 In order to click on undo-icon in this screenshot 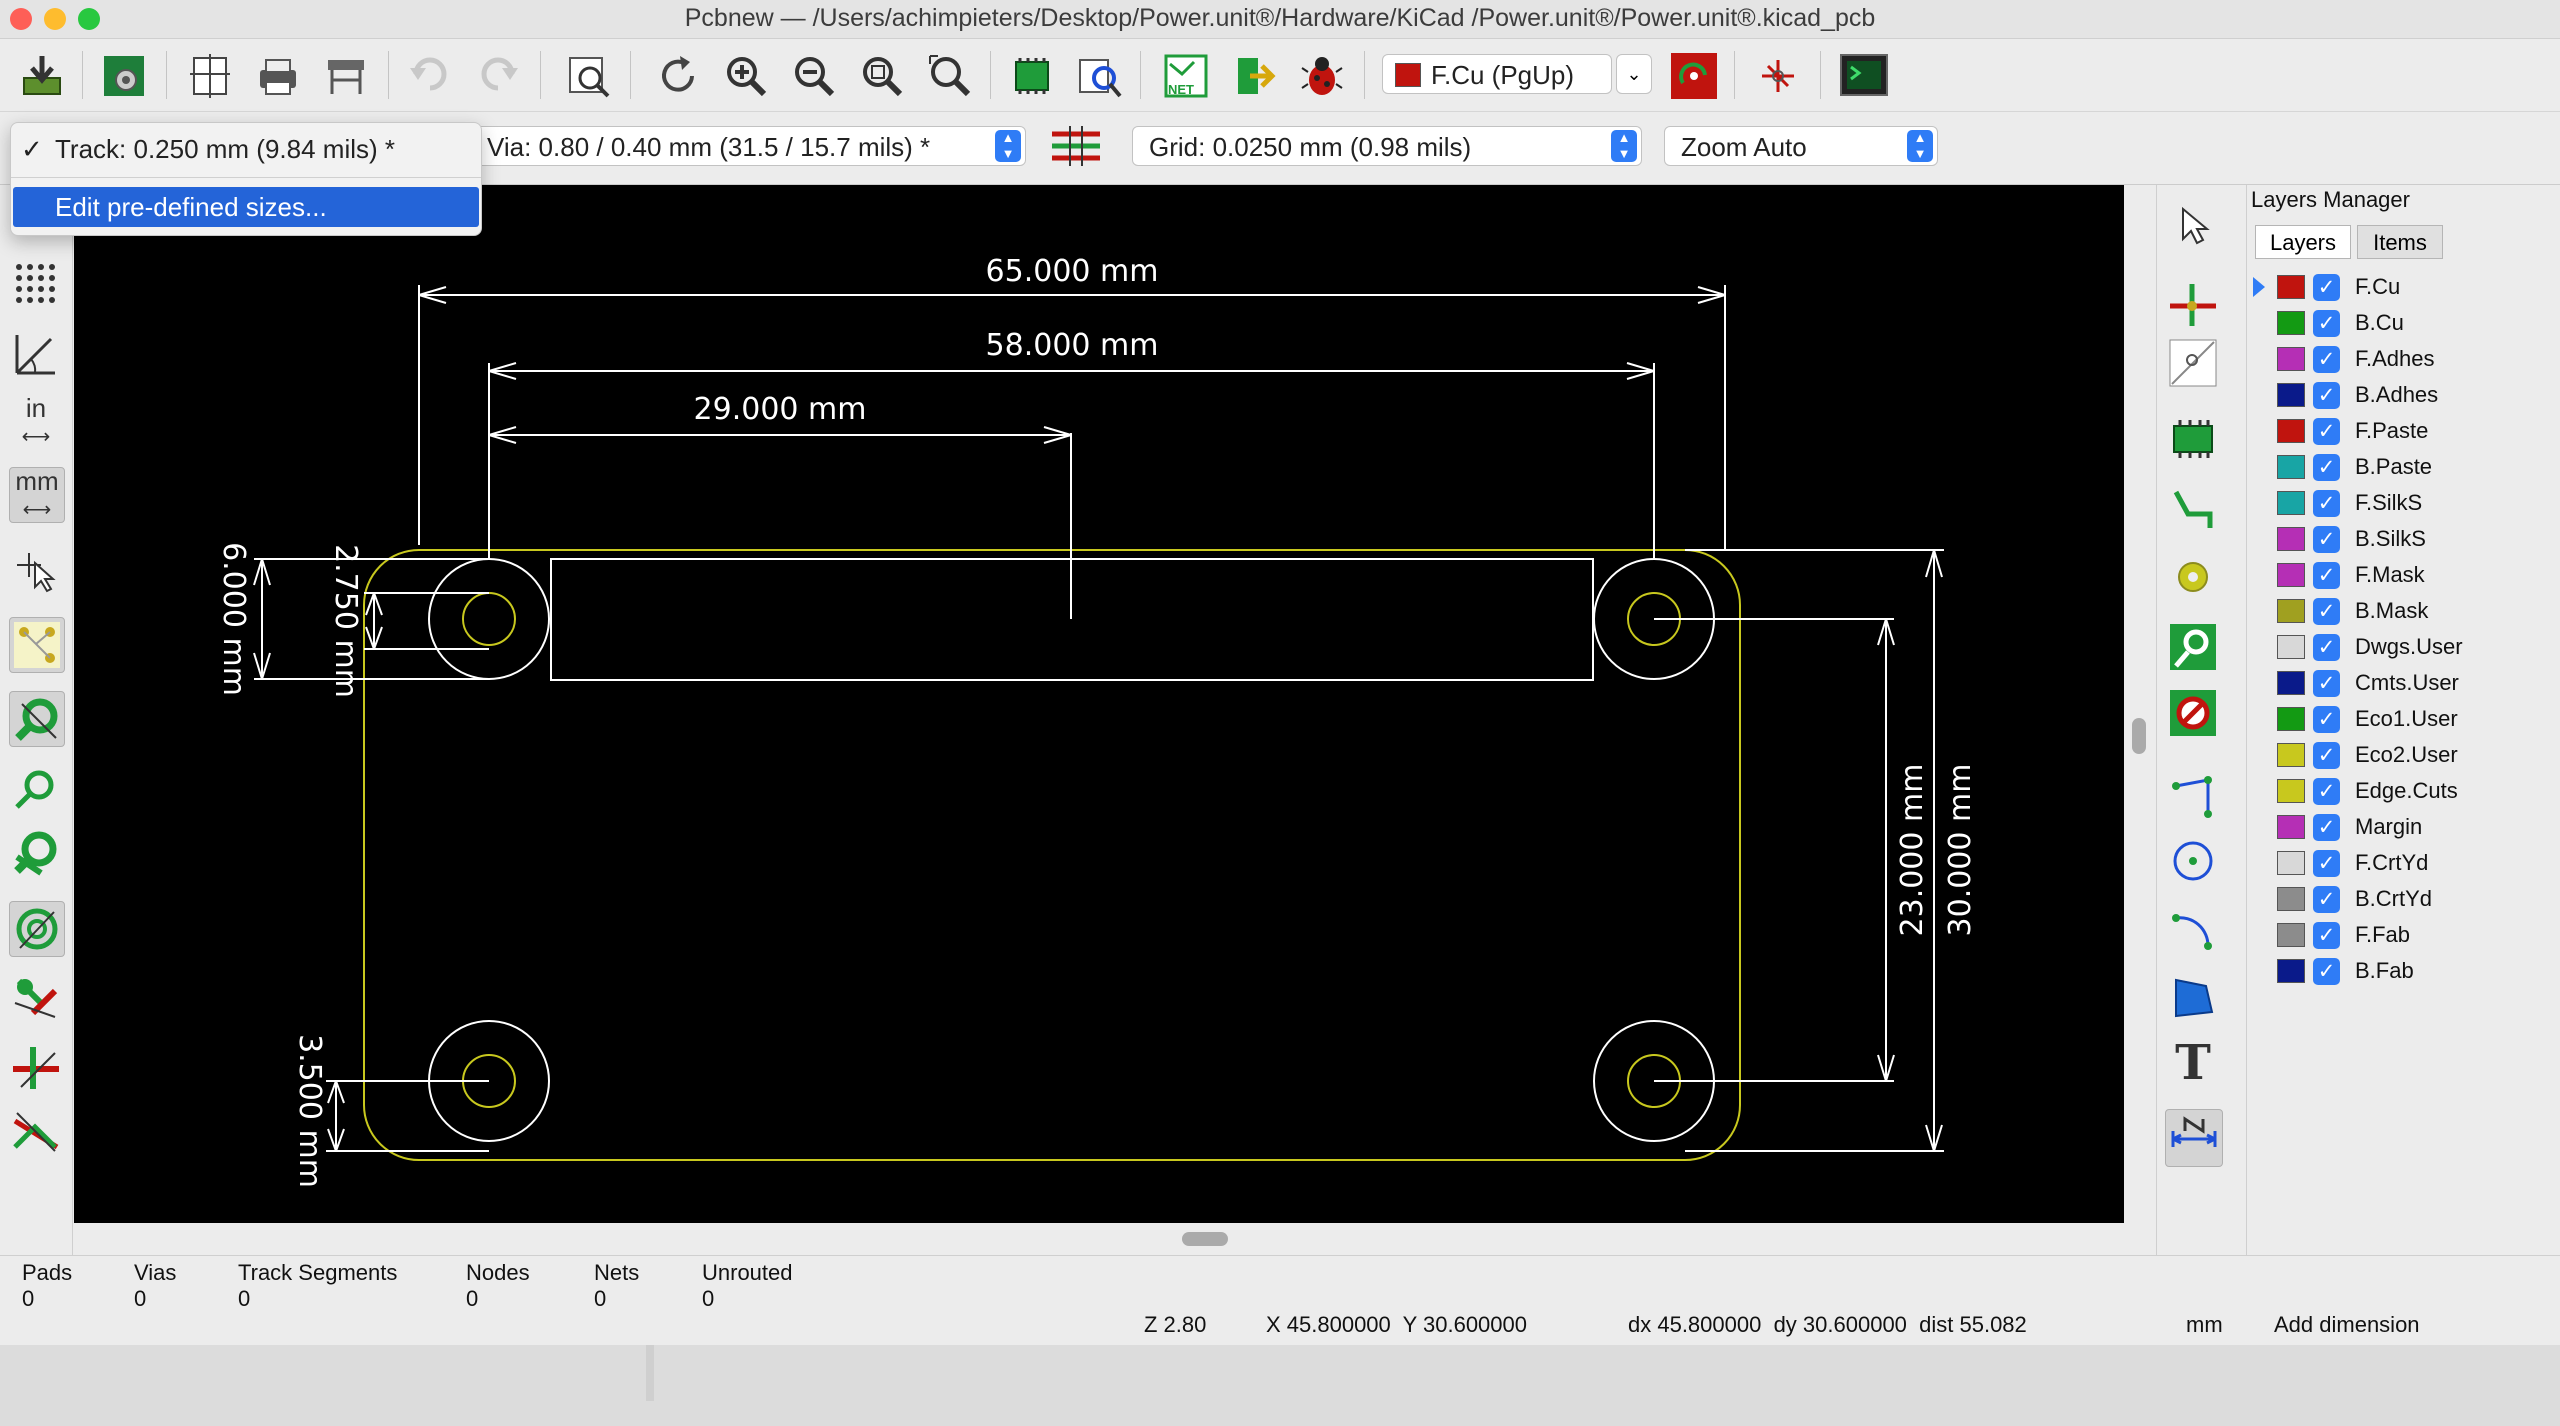, I will do `click(430, 76)`.